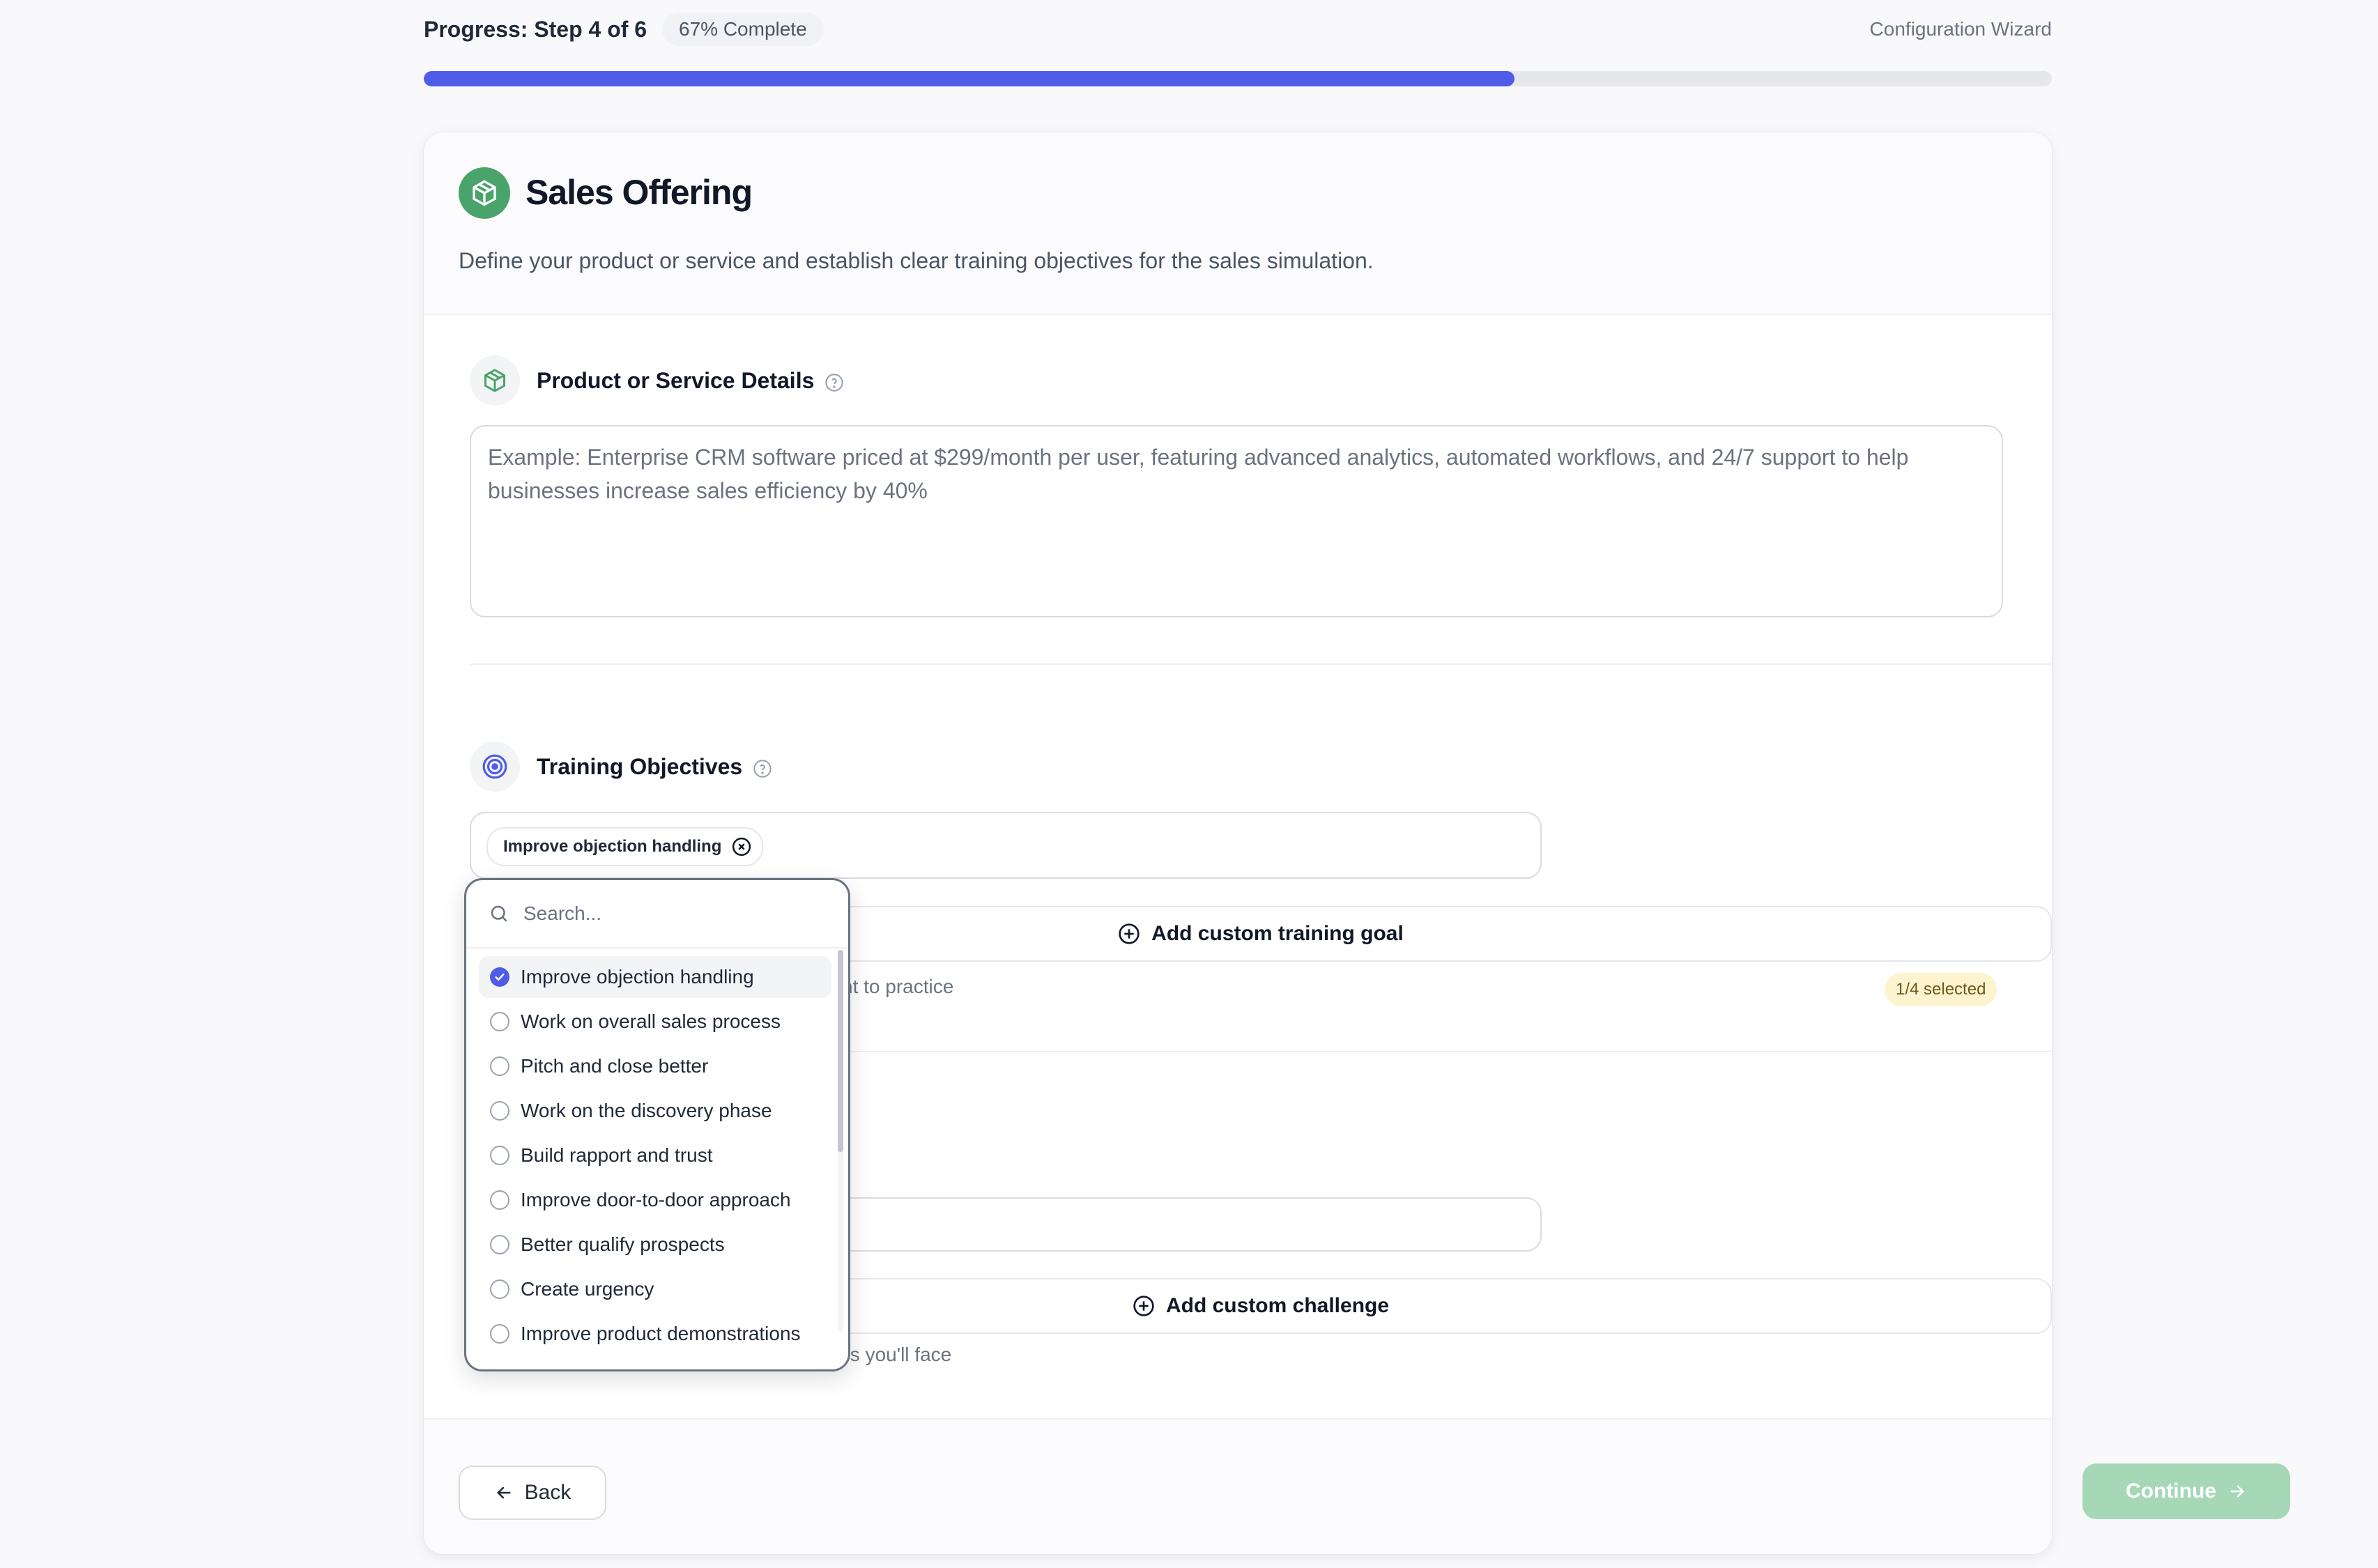 The height and width of the screenshot is (1568, 2378). I want to click on option-label: Work on the discovery phase, so click(646, 1110).